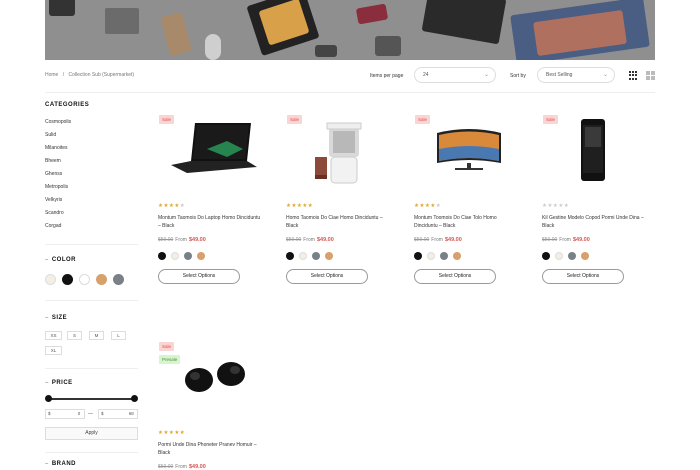  Describe the element at coordinates (53, 226) in the screenshot. I see `category-link: Corgad` at that location.